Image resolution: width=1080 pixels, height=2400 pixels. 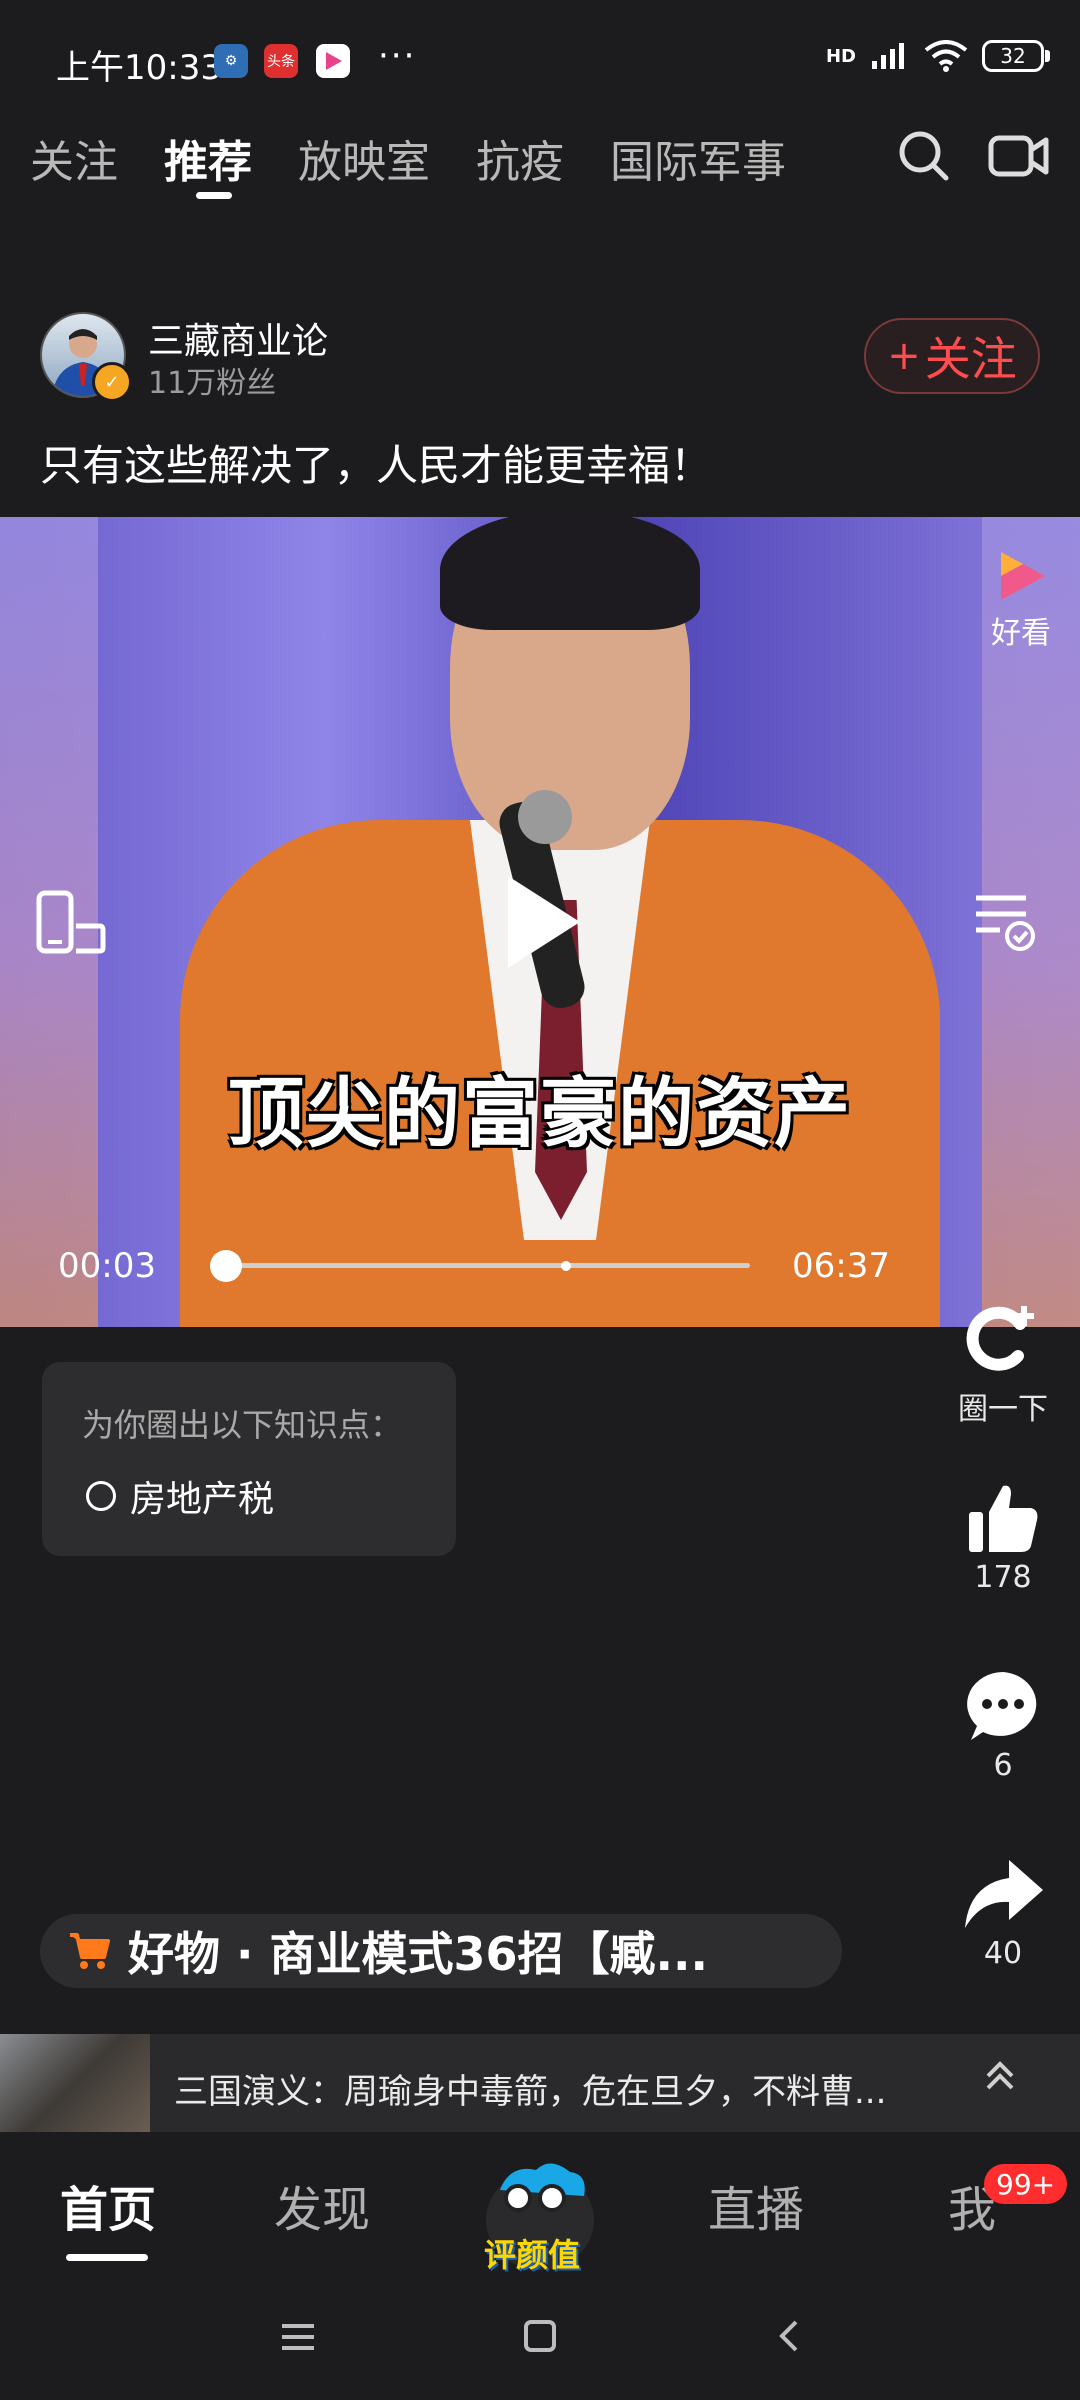 What do you see at coordinates (74, 158) in the screenshot?
I see `tab-follow: 关注` at bounding box center [74, 158].